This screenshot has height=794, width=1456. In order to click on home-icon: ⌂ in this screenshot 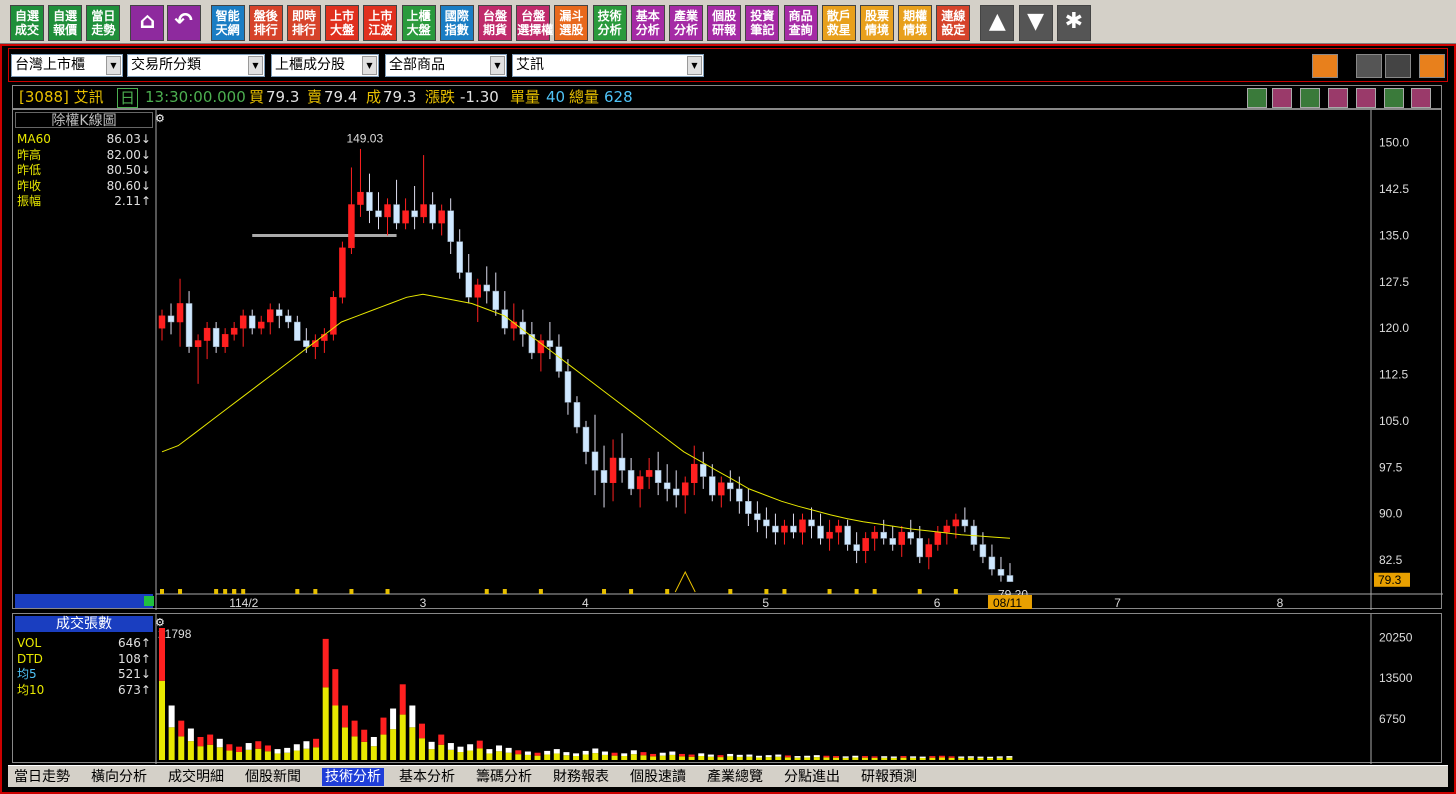, I will do `click(147, 23)`.